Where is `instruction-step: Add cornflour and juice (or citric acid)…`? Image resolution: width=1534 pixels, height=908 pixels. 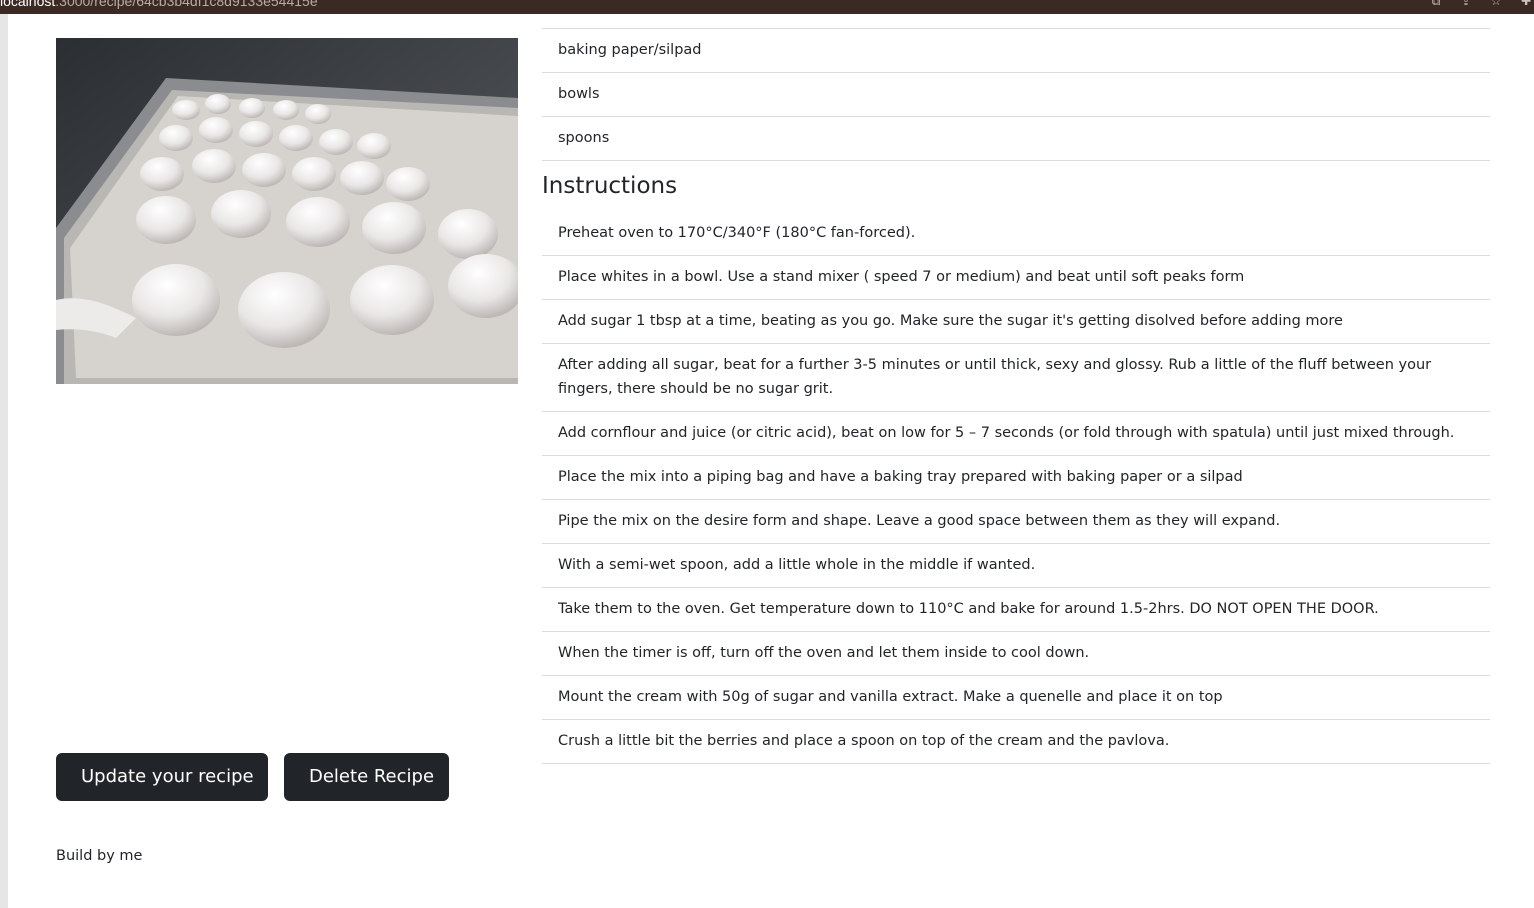
instruction-step: Add cornflour and juice (or citric acid)… is located at coordinates (1016, 434).